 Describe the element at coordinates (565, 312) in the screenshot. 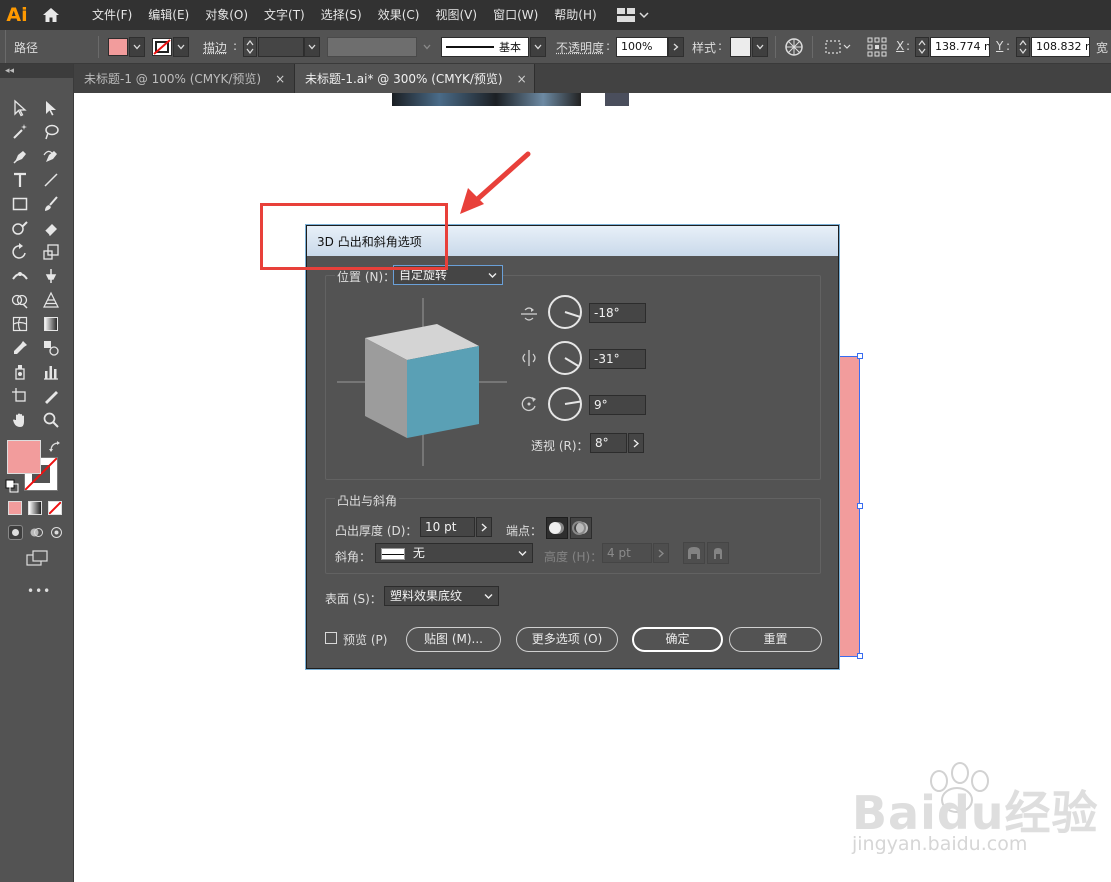

I see `rotate-x-dial` at that location.